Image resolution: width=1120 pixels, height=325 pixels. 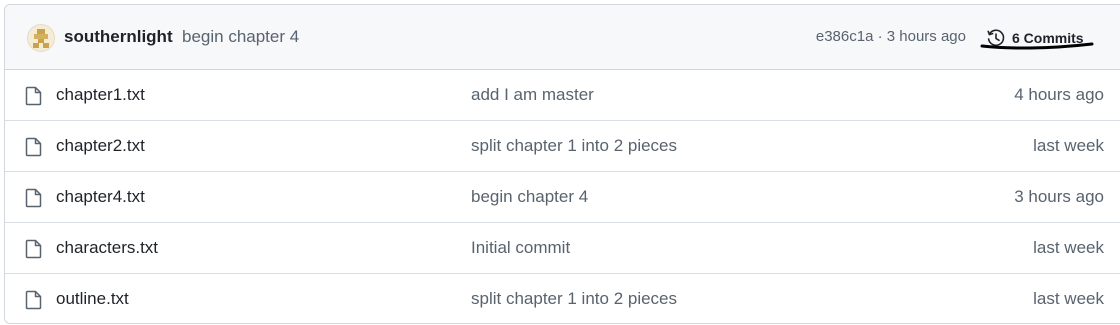 What do you see at coordinates (107, 248) in the screenshot?
I see `file-name-link: characters.txt` at bounding box center [107, 248].